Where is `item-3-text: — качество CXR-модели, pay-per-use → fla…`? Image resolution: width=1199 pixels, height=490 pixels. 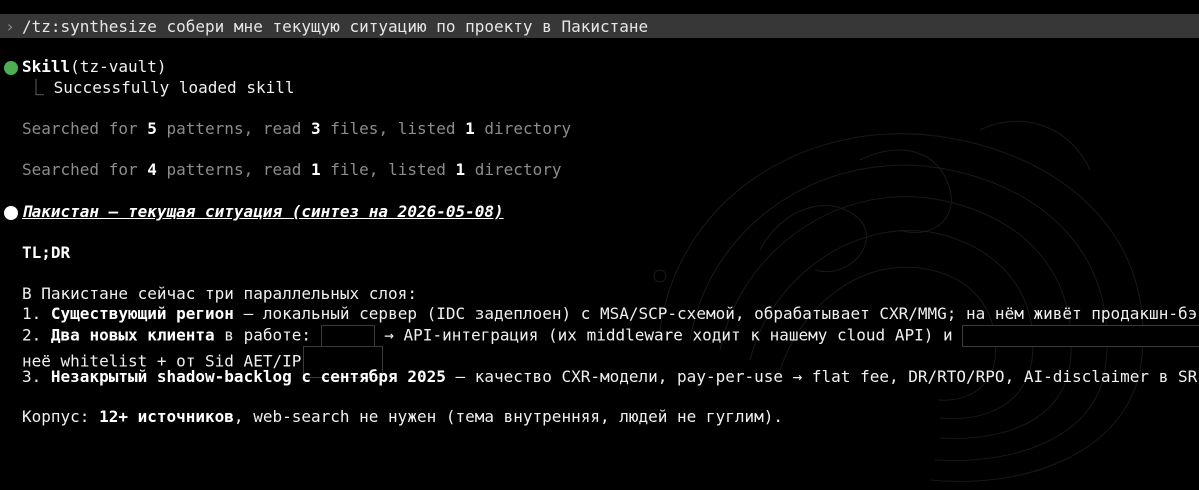 item-3-text: — качество CXR-модели, pay-per-use → fla… is located at coordinates (822, 376).